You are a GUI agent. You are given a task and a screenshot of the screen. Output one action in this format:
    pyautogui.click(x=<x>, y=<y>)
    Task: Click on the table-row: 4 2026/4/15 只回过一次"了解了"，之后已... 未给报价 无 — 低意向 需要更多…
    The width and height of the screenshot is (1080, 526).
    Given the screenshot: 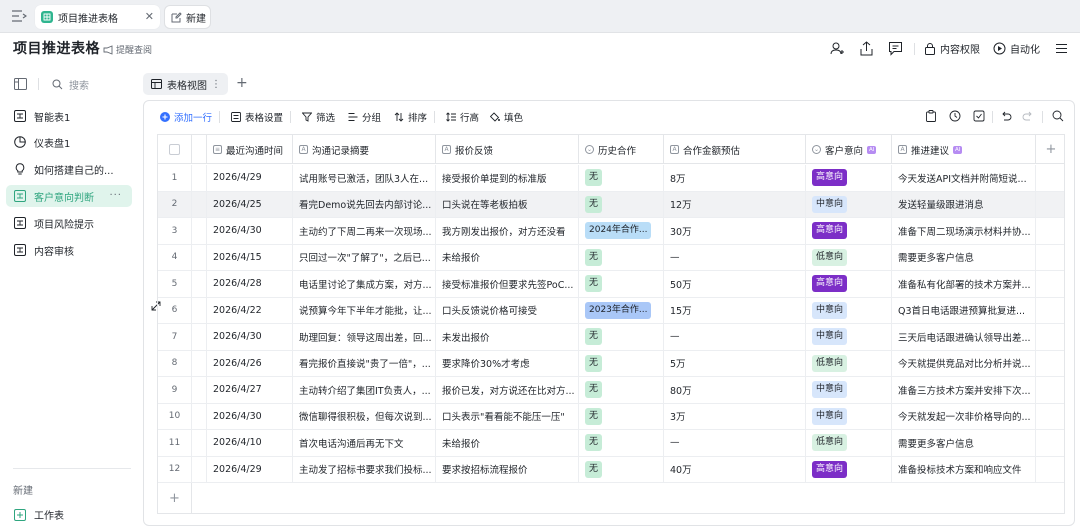 What is the action you would take?
    pyautogui.click(x=611, y=257)
    